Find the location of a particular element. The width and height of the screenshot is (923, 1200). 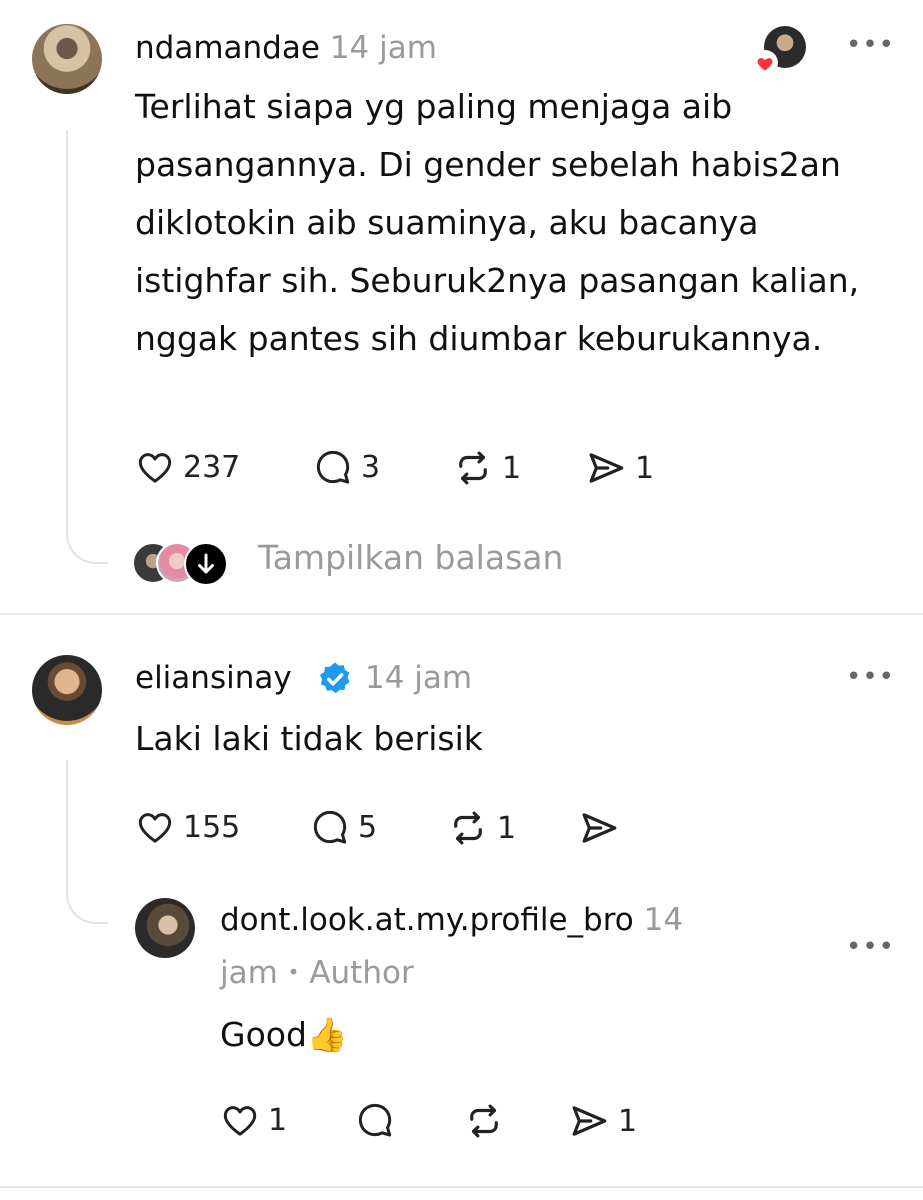

like-button: 155 is located at coordinates (187, 827).